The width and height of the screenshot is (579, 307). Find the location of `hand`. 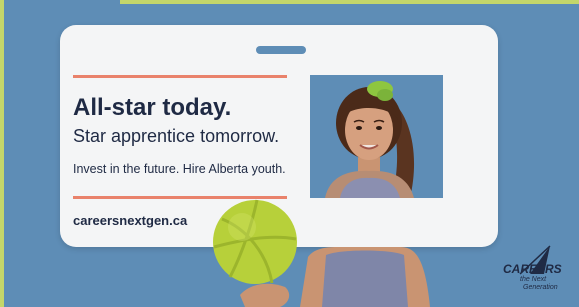

hand is located at coordinates (265, 295).